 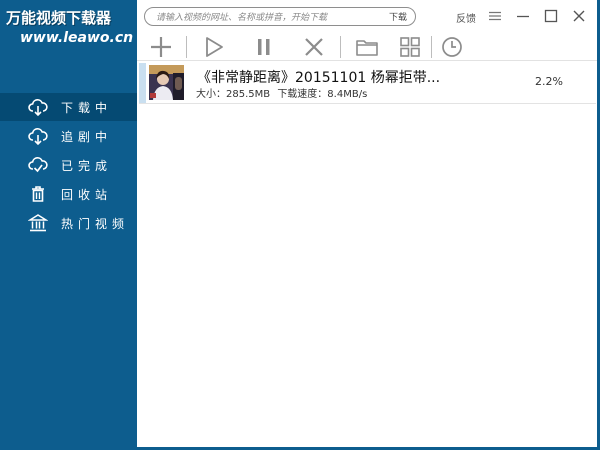 I want to click on sidebar-item-completed: 已完成, so click(x=68, y=165).